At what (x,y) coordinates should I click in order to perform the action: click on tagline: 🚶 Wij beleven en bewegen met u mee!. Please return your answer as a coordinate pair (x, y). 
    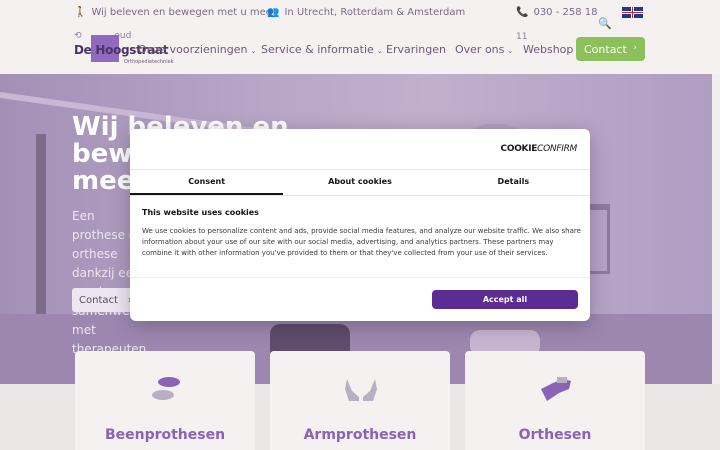
    Looking at the image, I should click on (175, 12).